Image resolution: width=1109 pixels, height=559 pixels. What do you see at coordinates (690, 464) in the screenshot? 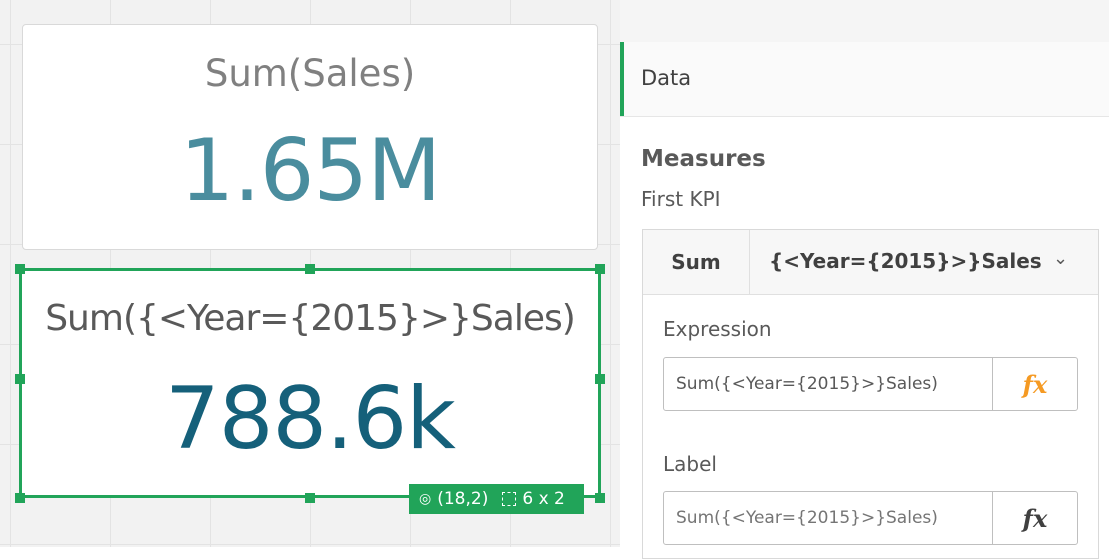
I see `label-label: Label` at bounding box center [690, 464].